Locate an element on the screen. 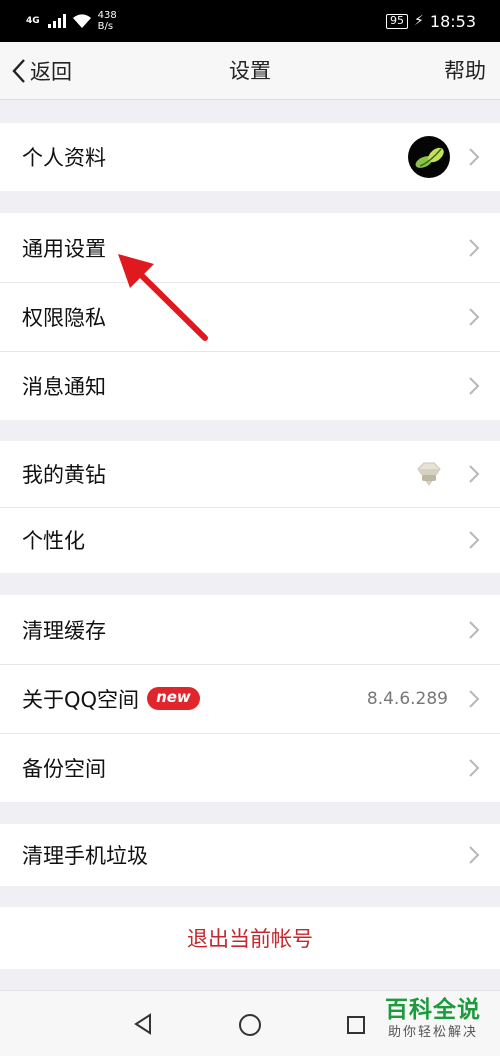 The width and height of the screenshot is (500, 1056). group-clean: 清理手机垃圾 is located at coordinates (250, 855).